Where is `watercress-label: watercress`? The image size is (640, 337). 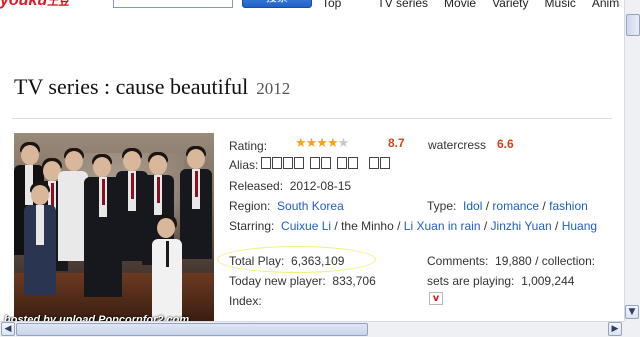 watercress-label: watercress is located at coordinates (457, 145).